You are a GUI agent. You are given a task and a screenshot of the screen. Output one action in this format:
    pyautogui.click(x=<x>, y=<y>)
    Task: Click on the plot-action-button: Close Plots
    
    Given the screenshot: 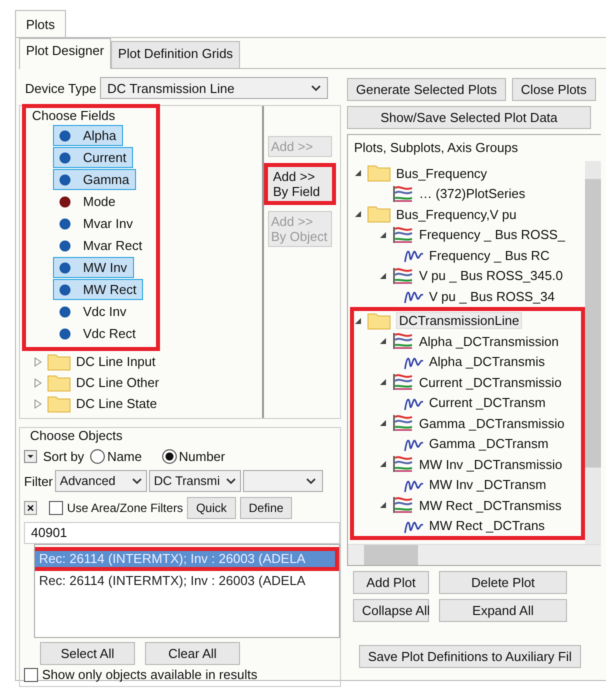 What is the action you would take?
    pyautogui.click(x=554, y=89)
    